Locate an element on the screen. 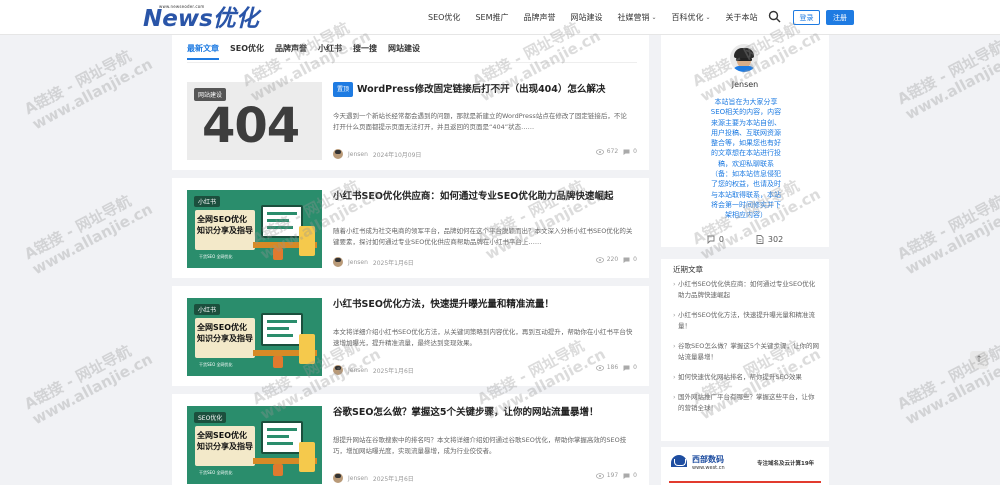 The width and height of the screenshot is (1000, 485). recent-post-link: 如何快速优化网站排名，帮你提升SEO效果 is located at coordinates (746, 377).